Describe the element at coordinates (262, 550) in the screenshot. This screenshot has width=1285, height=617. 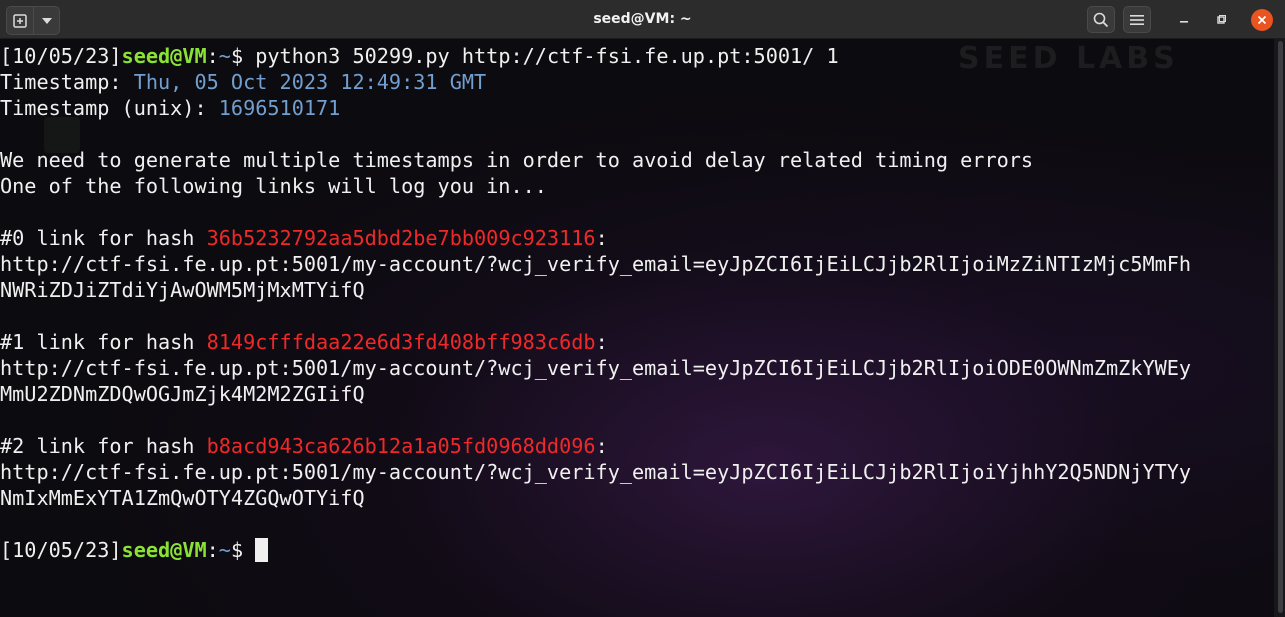
I see `text-cursor` at that location.